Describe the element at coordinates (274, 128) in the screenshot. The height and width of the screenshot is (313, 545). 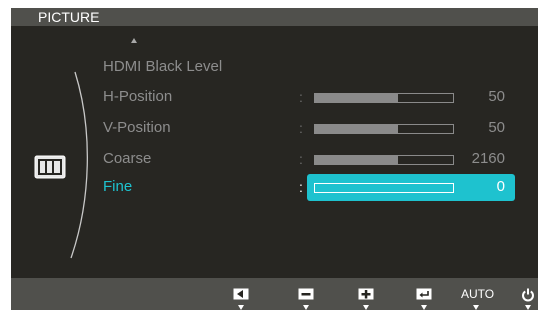
I see `menu-item-v-position: V-Position : 50` at that location.